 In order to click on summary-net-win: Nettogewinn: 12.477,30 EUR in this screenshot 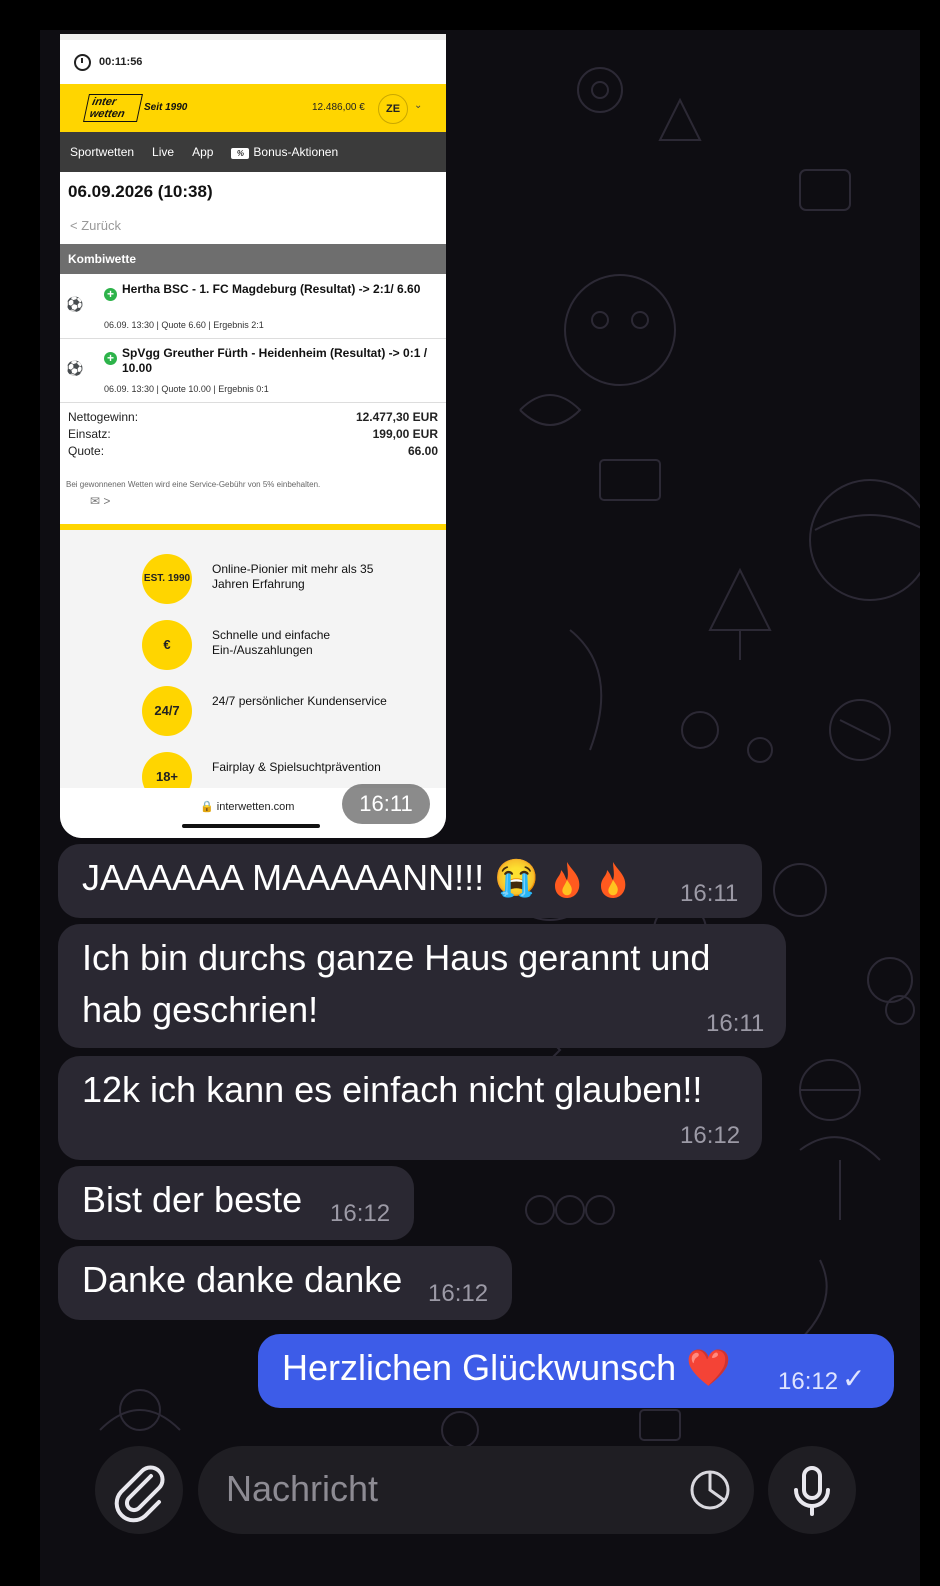, I will do `click(253, 417)`.